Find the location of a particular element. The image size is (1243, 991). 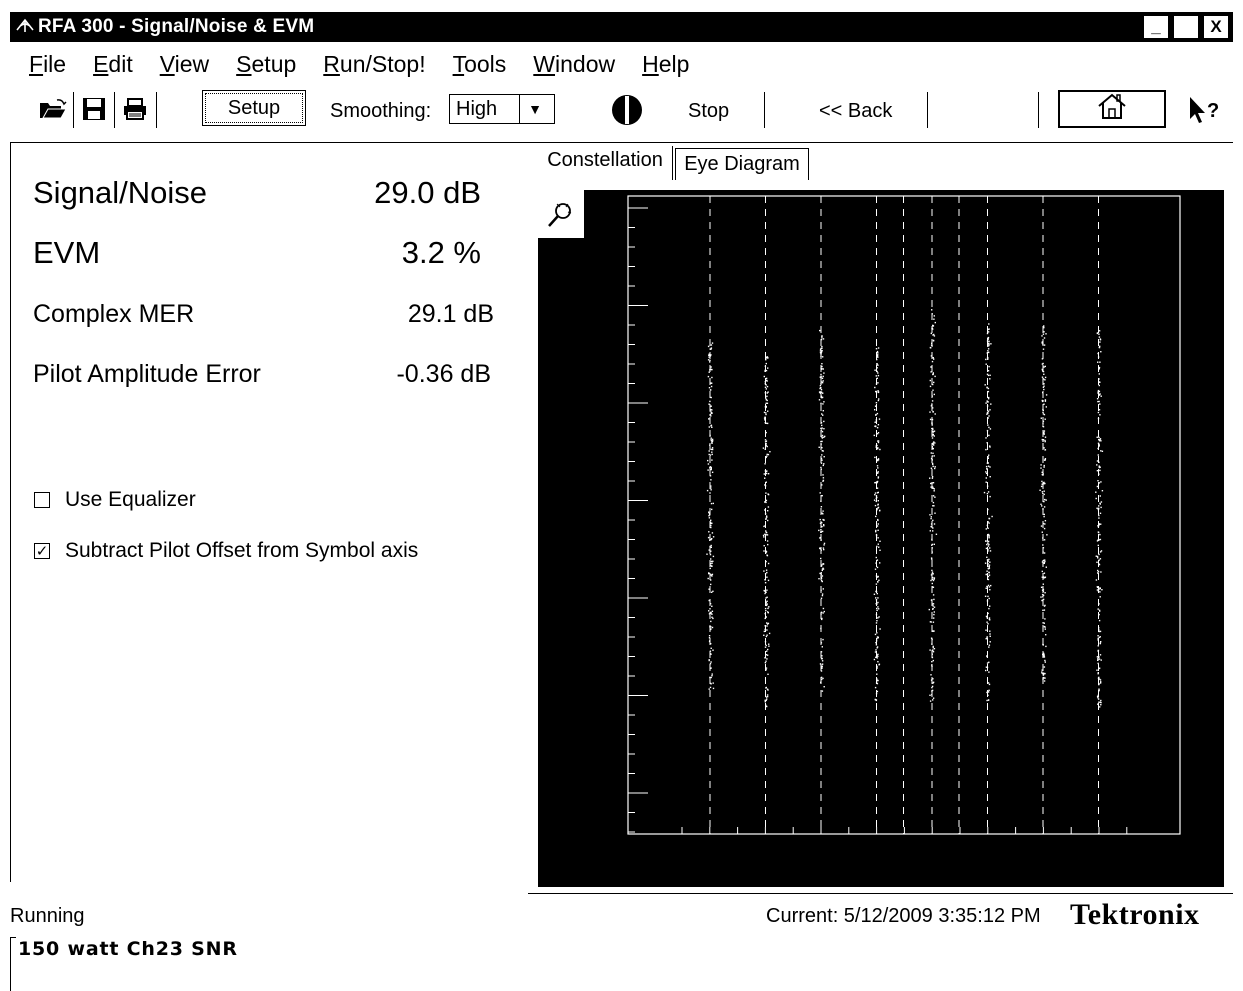

restore-button is located at coordinates (1186, 27).